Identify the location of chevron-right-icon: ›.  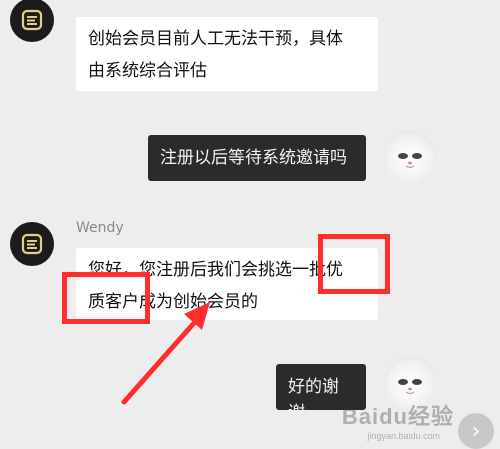
(476, 431).